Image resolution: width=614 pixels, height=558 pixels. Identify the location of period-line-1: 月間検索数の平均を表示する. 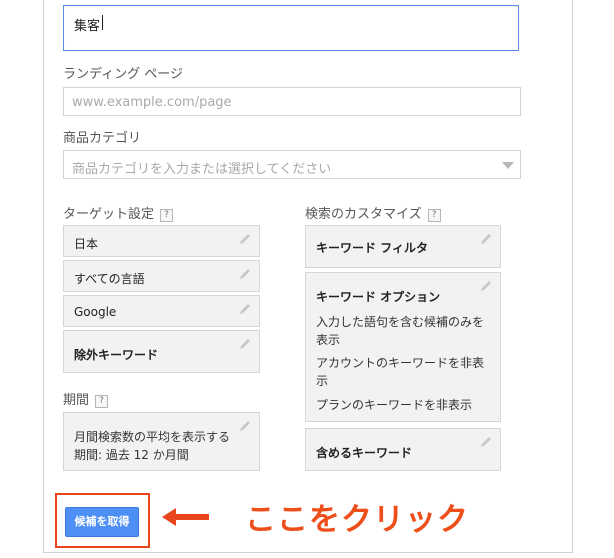
(152, 437).